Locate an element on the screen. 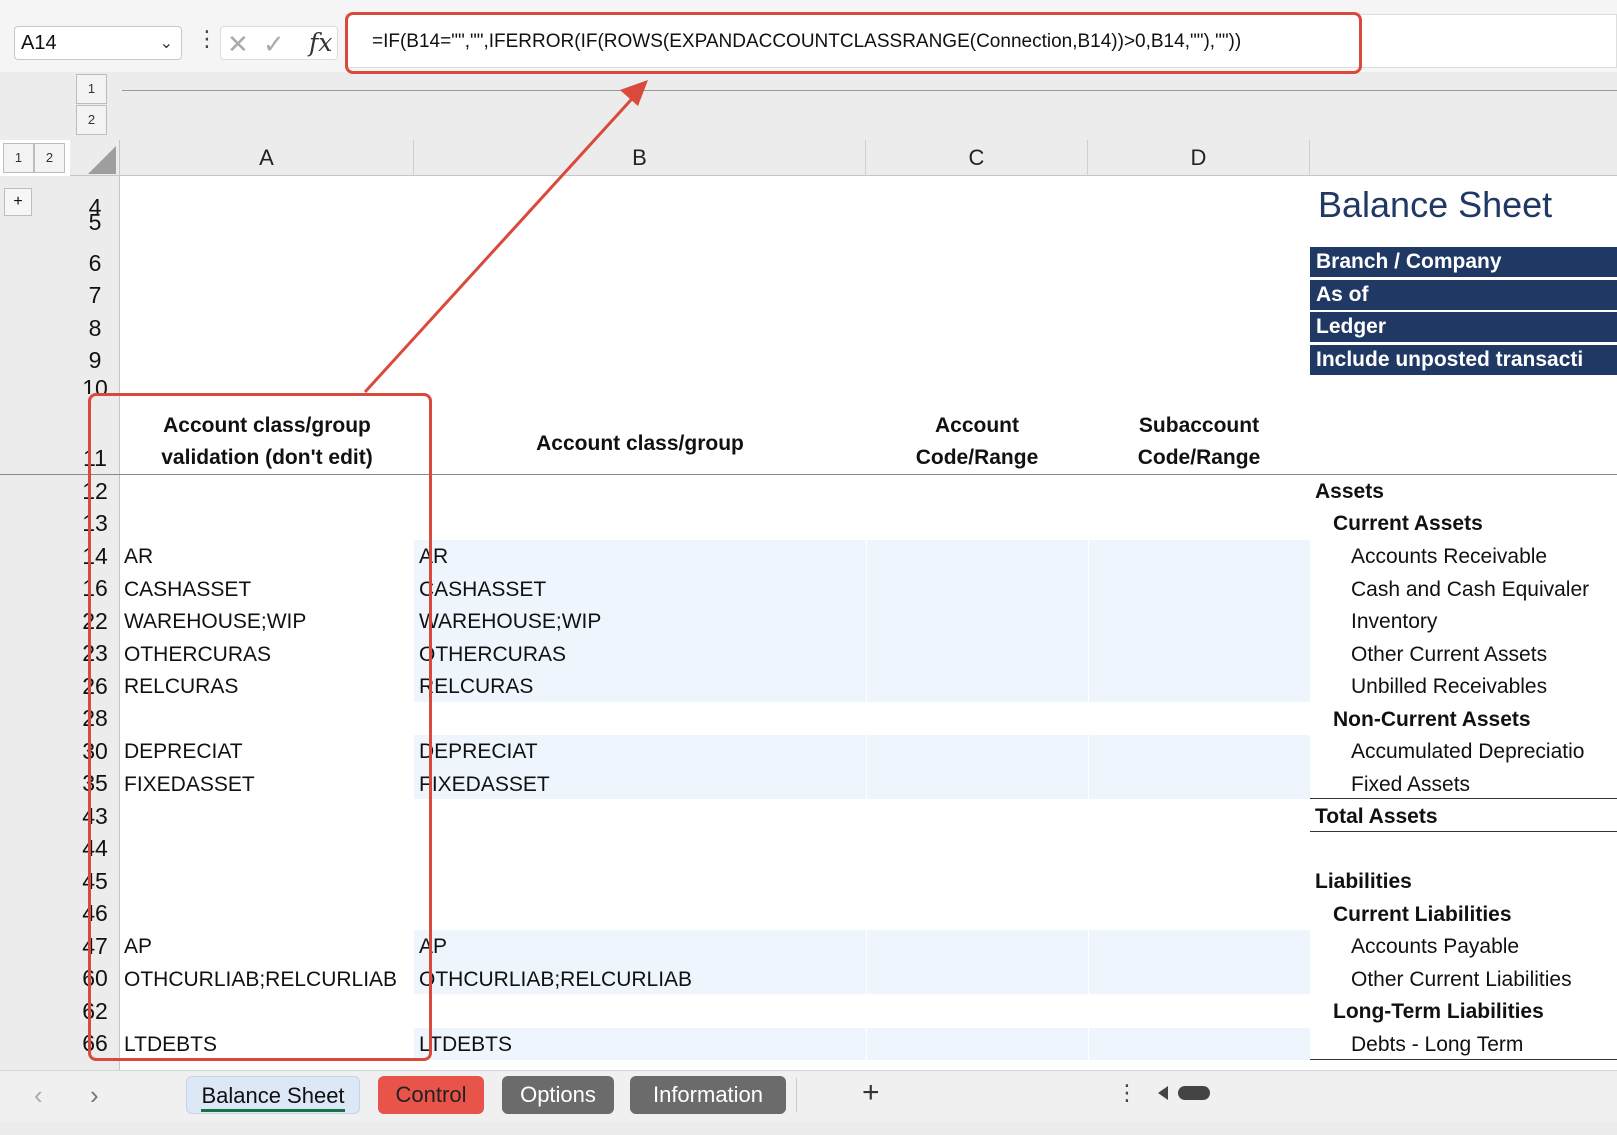  scroll-left-icon is located at coordinates (1163, 1093).